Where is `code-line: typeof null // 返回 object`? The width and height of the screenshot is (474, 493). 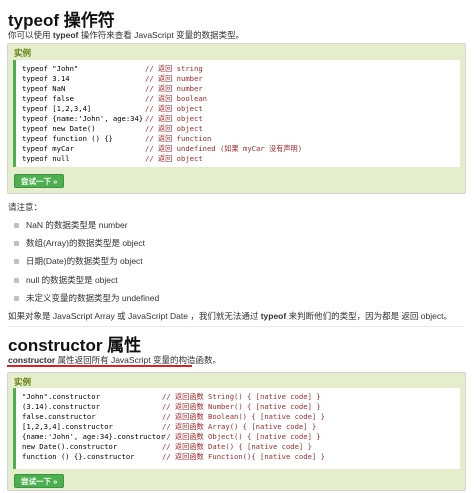
code-line: typeof null // 返回 object is located at coordinates (241, 159).